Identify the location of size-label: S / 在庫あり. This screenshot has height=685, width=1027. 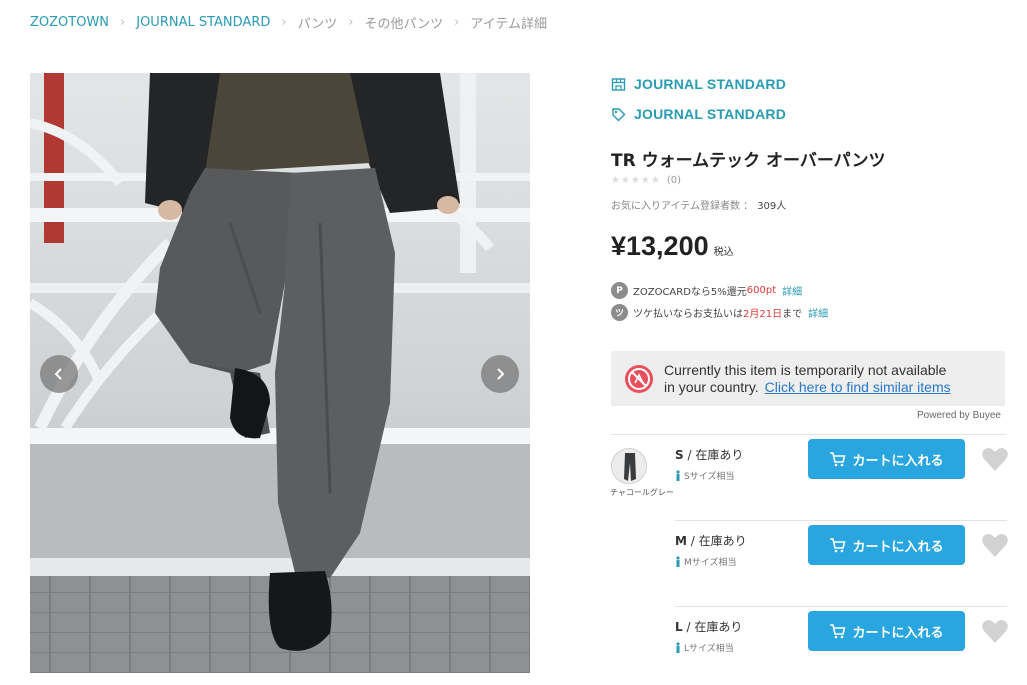
(709, 455).